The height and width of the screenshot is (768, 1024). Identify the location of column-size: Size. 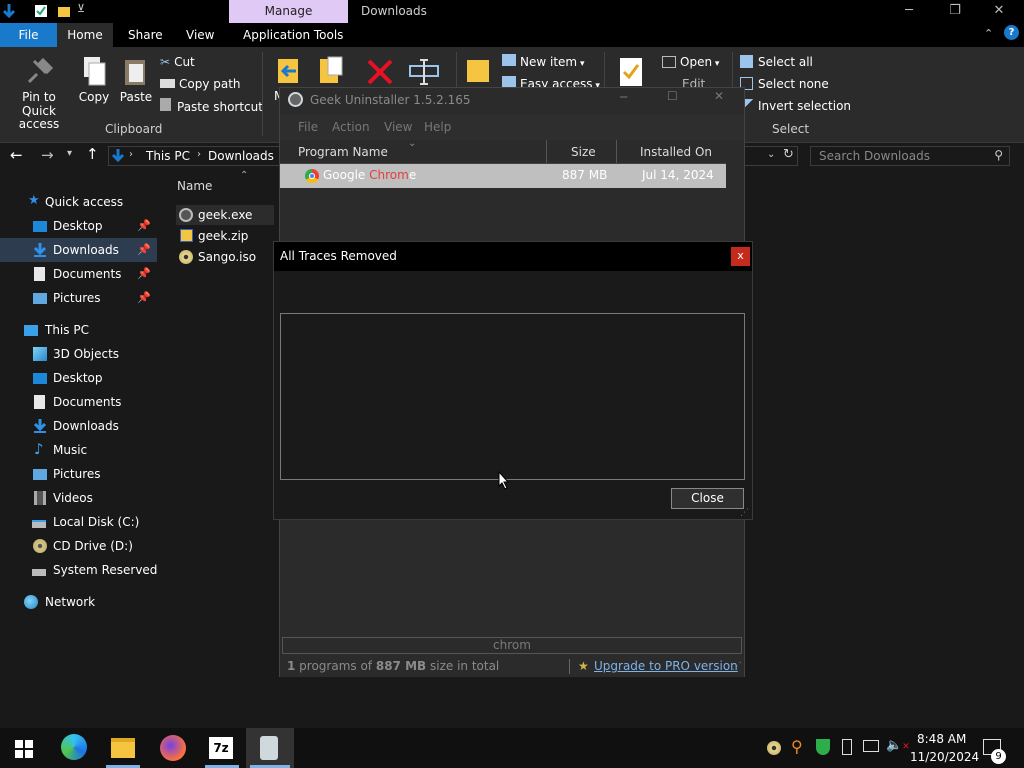
(583, 152).